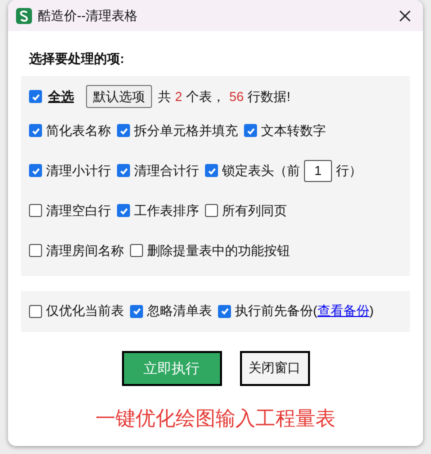 The image size is (431, 454). Describe the element at coordinates (166, 171) in the screenshot. I see `option-label: 清理合计行` at that location.